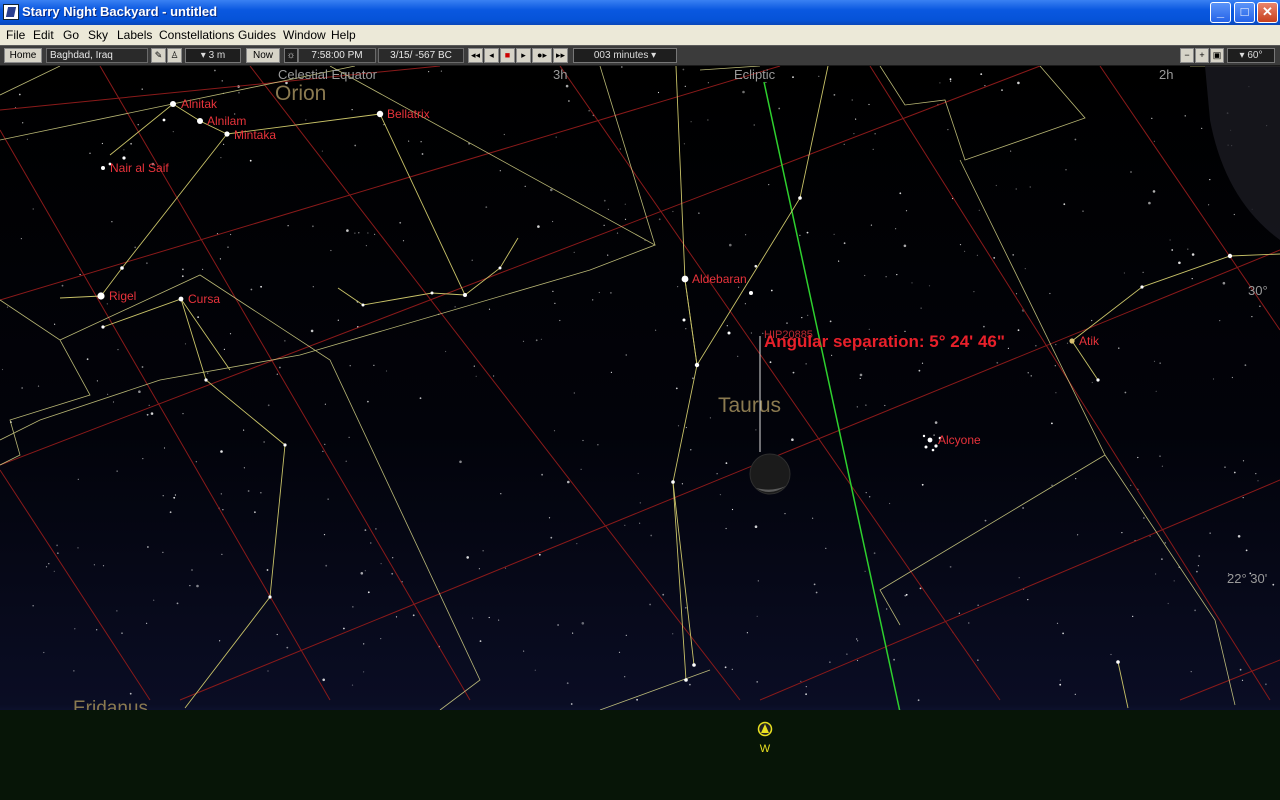 This screenshot has height=800, width=1280. I want to click on viewer-icon: ♙, so click(174, 55).